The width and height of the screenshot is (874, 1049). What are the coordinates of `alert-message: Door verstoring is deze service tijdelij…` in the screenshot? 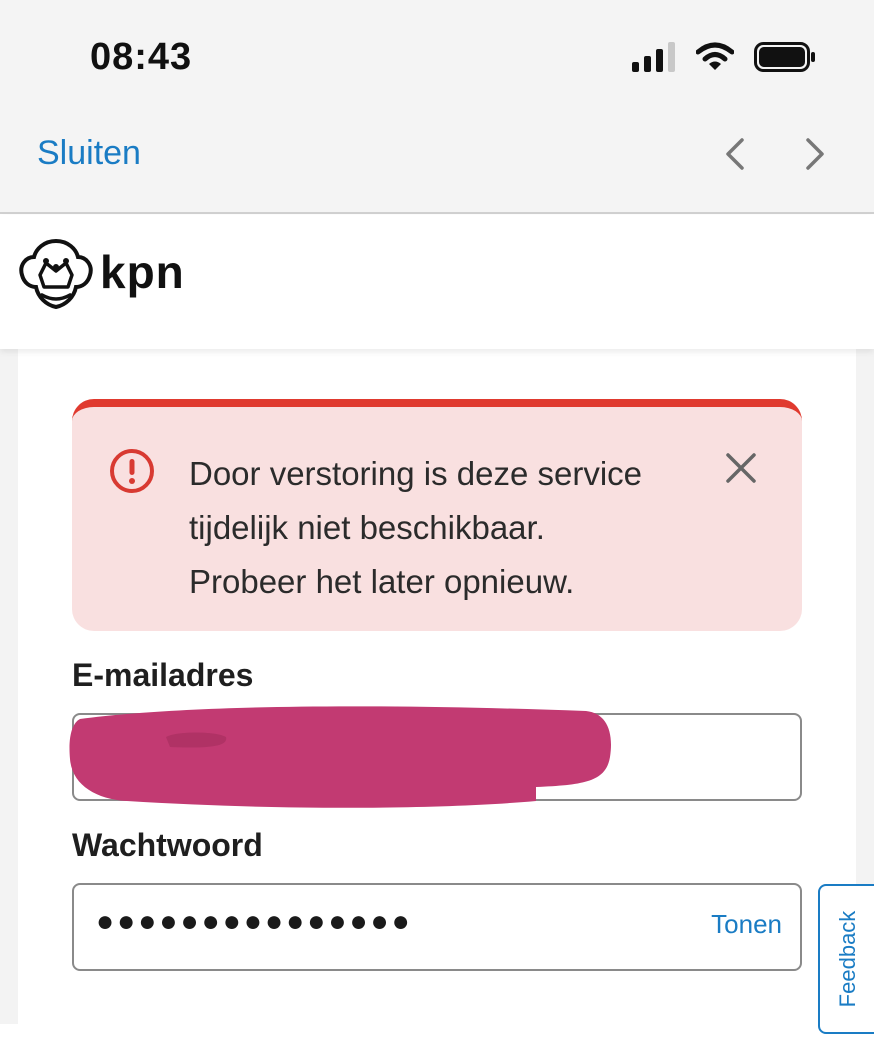 It's located at (454, 528).